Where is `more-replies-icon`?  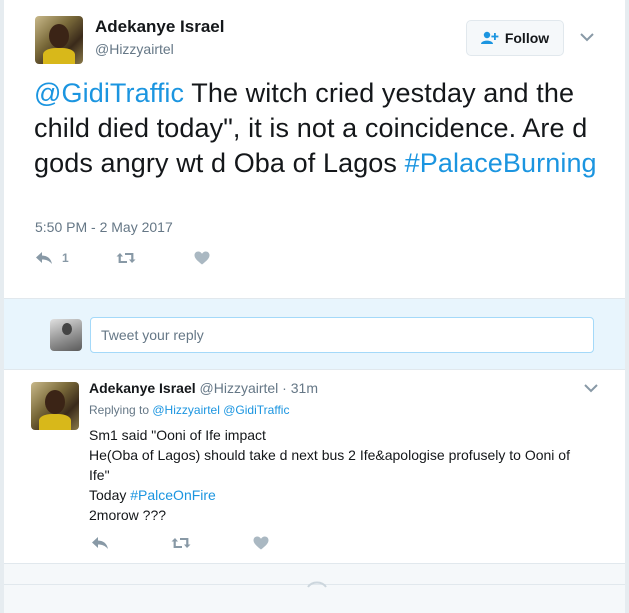
more-replies-icon is located at coordinates (317, 584).